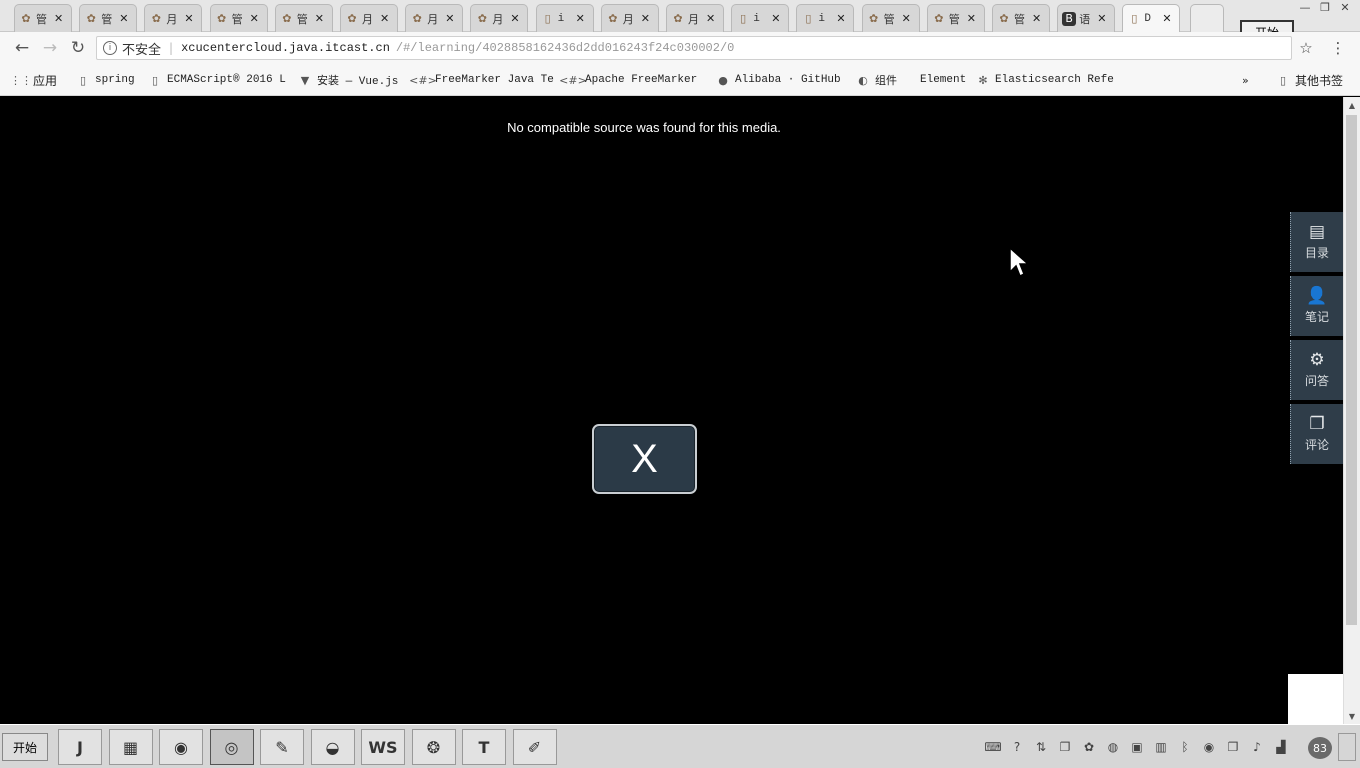 Image resolution: width=1360 pixels, height=768 pixels. I want to click on network-icon: ⇅, so click(1041, 747).